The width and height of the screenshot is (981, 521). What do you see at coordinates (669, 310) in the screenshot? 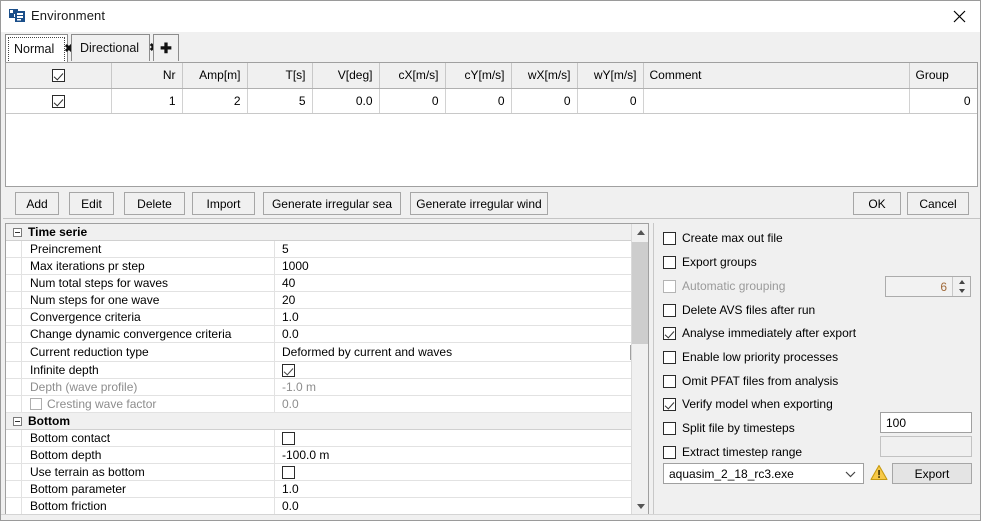
I see `delete-avs-files-checkbox` at bounding box center [669, 310].